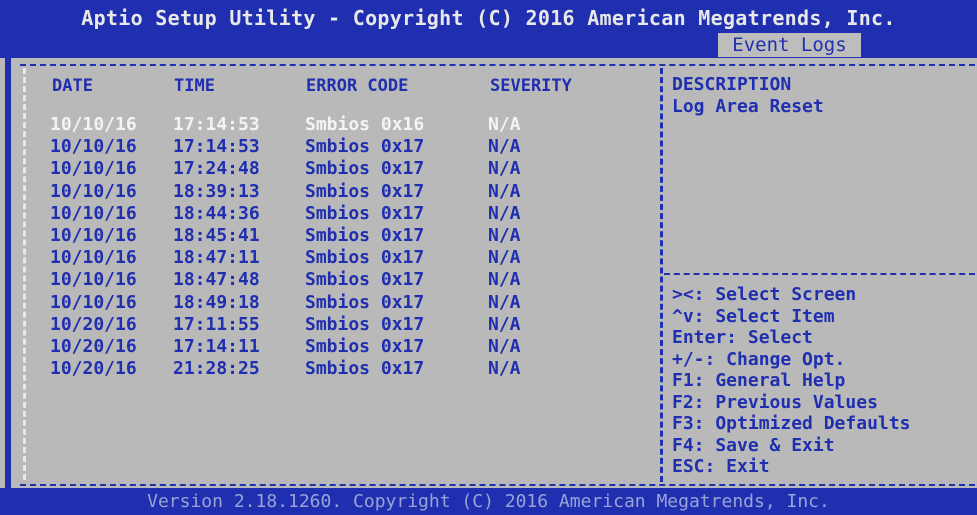 This screenshot has width=977, height=515. I want to click on help-divider, so click(819, 274).